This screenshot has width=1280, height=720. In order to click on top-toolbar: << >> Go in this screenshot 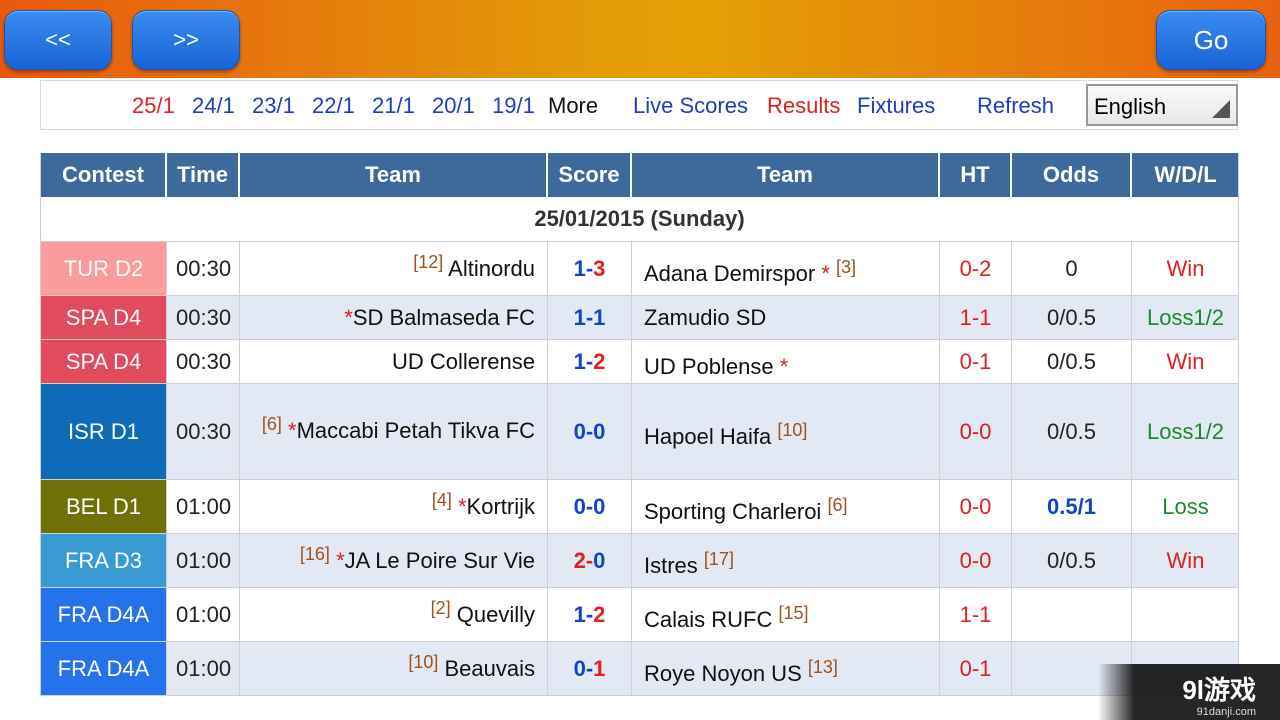, I will do `click(640, 39)`.